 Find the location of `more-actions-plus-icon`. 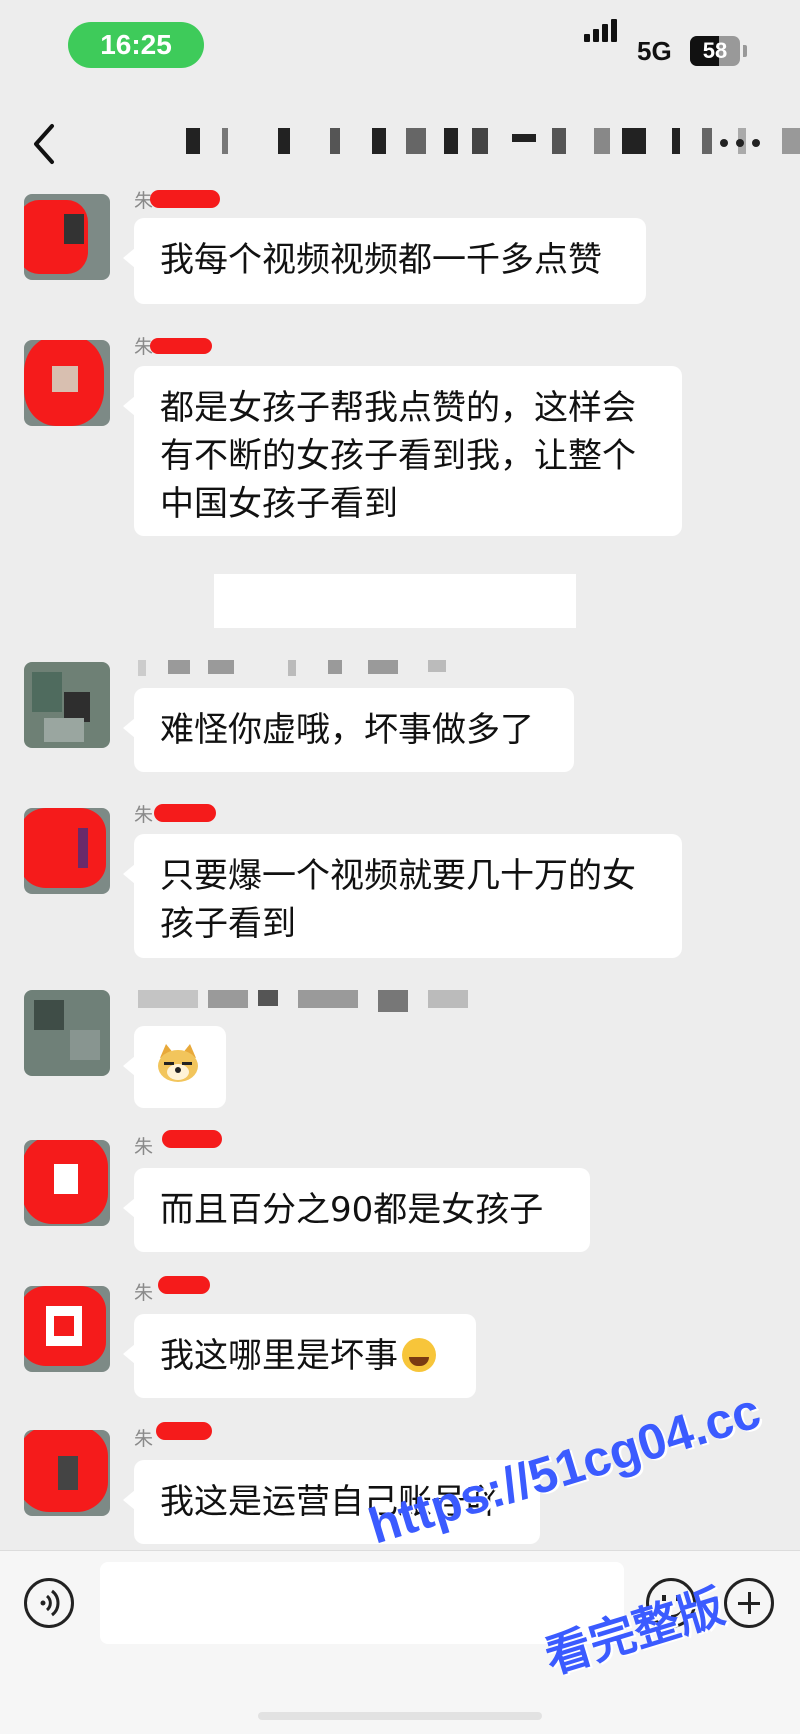

more-actions-plus-icon is located at coordinates (749, 1603).